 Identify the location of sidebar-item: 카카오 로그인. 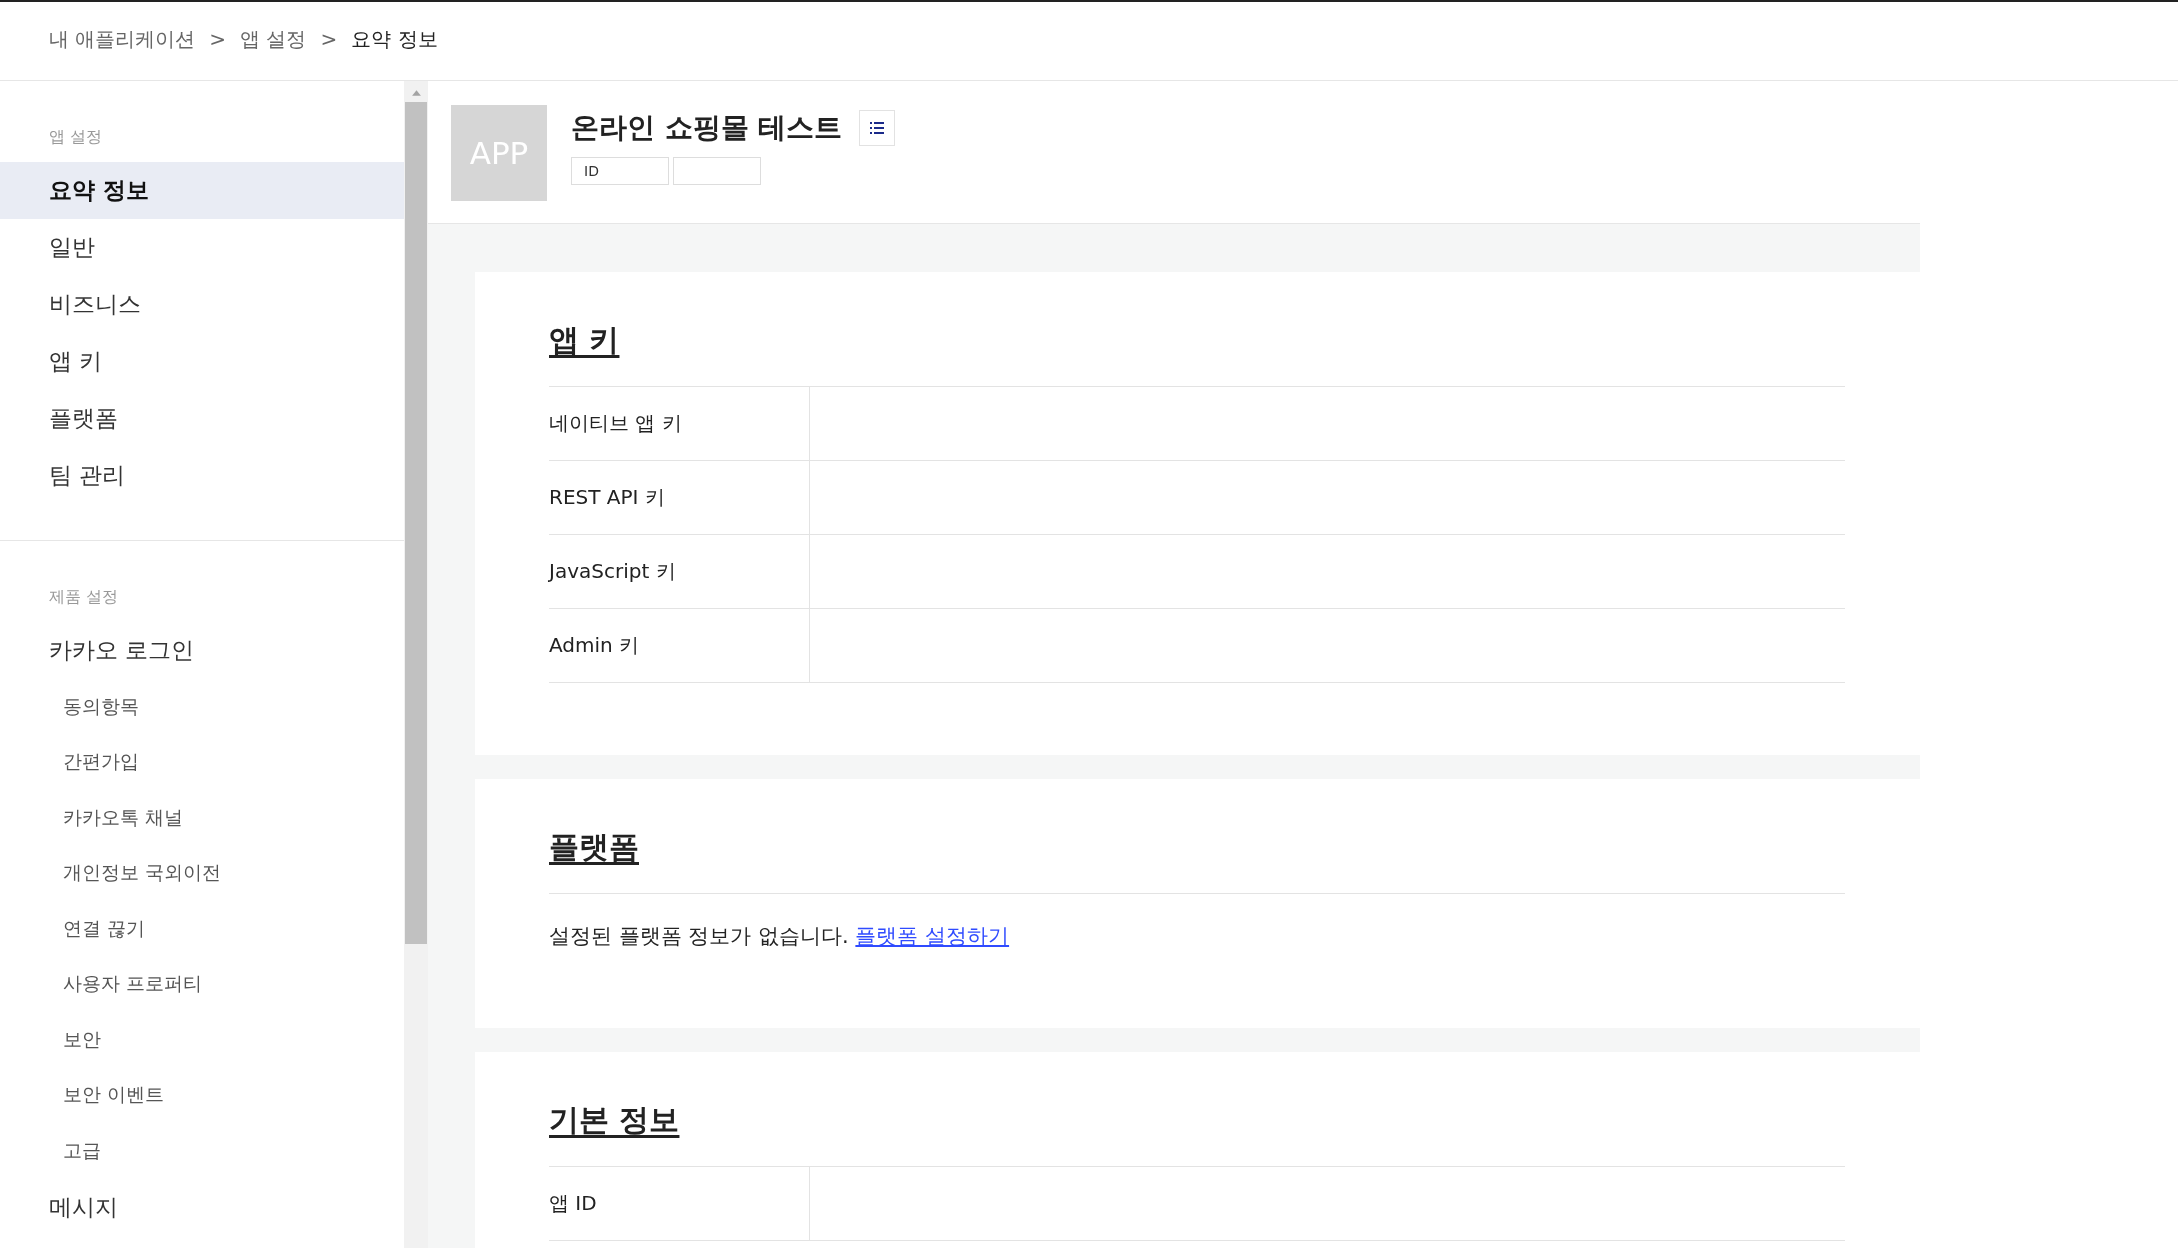
(202, 650).